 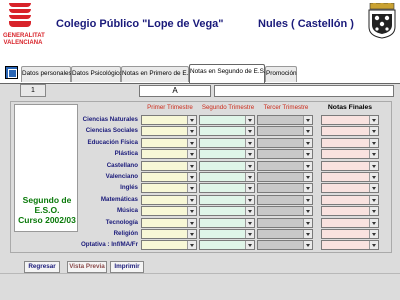 What do you see at coordinates (42, 267) in the screenshot?
I see `back-button: Regresar` at bounding box center [42, 267].